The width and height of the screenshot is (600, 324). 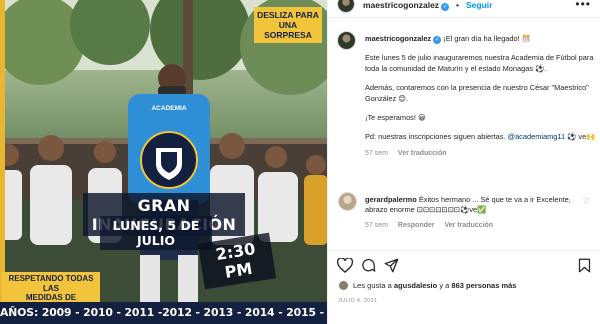 What do you see at coordinates (343, 285) in the screenshot?
I see `liker-avatar` at bounding box center [343, 285].